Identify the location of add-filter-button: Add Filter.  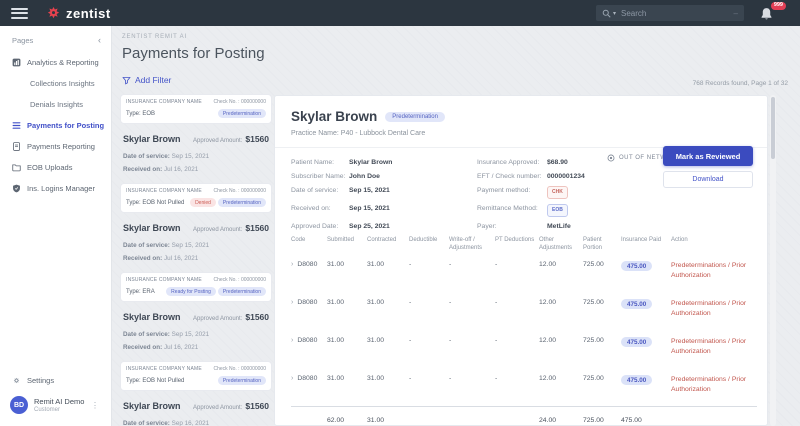
(146, 80).